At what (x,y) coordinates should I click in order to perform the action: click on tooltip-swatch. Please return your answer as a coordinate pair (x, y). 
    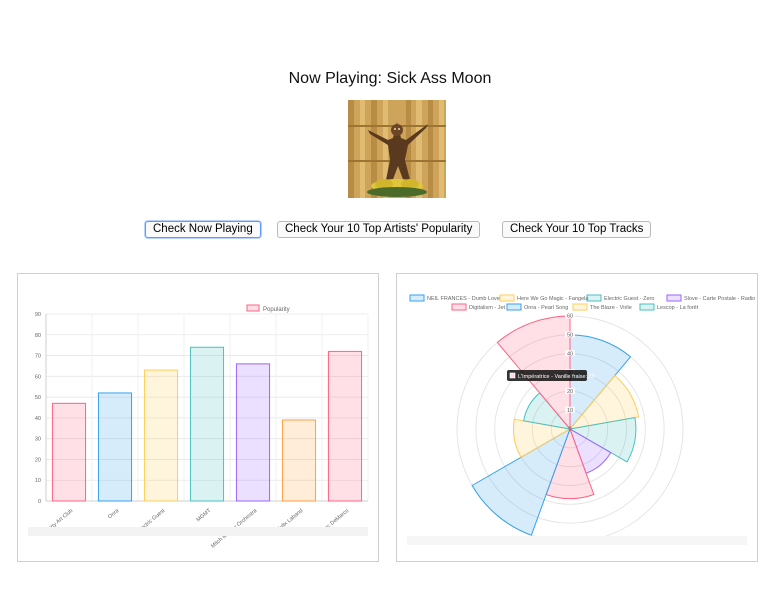
    Looking at the image, I should click on (512, 375).